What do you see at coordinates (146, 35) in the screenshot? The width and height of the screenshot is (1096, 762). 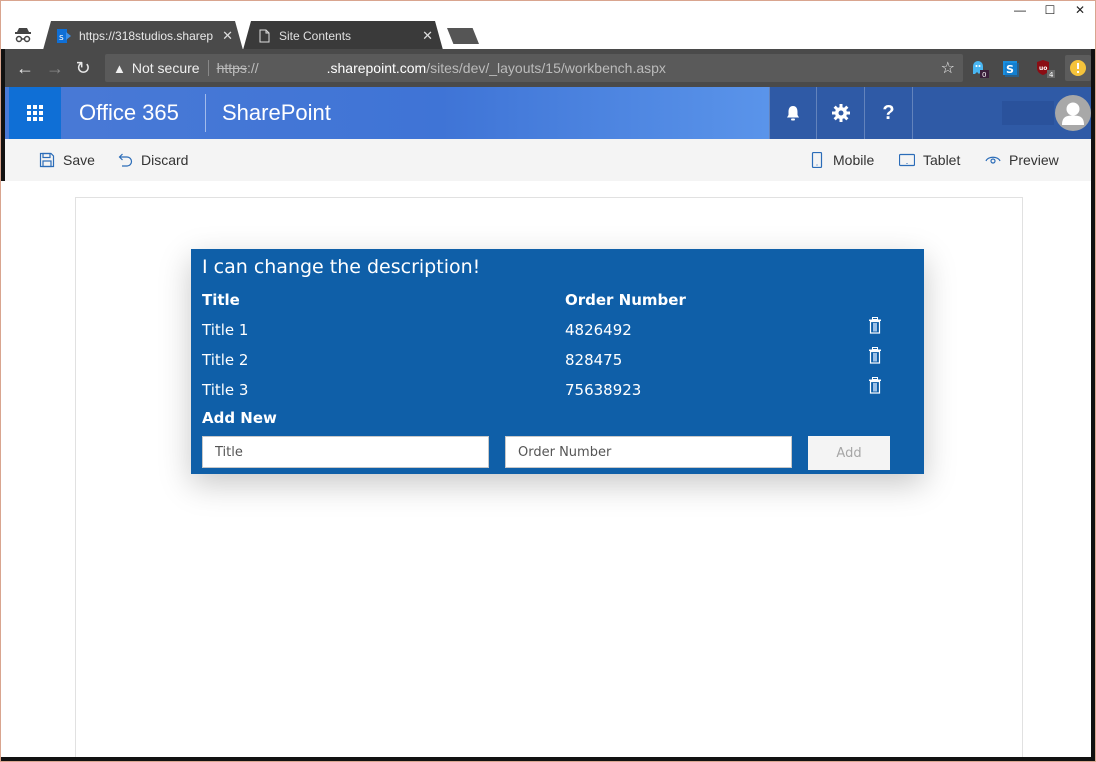 I see `tab-label: https://318studios.sharep` at bounding box center [146, 35].